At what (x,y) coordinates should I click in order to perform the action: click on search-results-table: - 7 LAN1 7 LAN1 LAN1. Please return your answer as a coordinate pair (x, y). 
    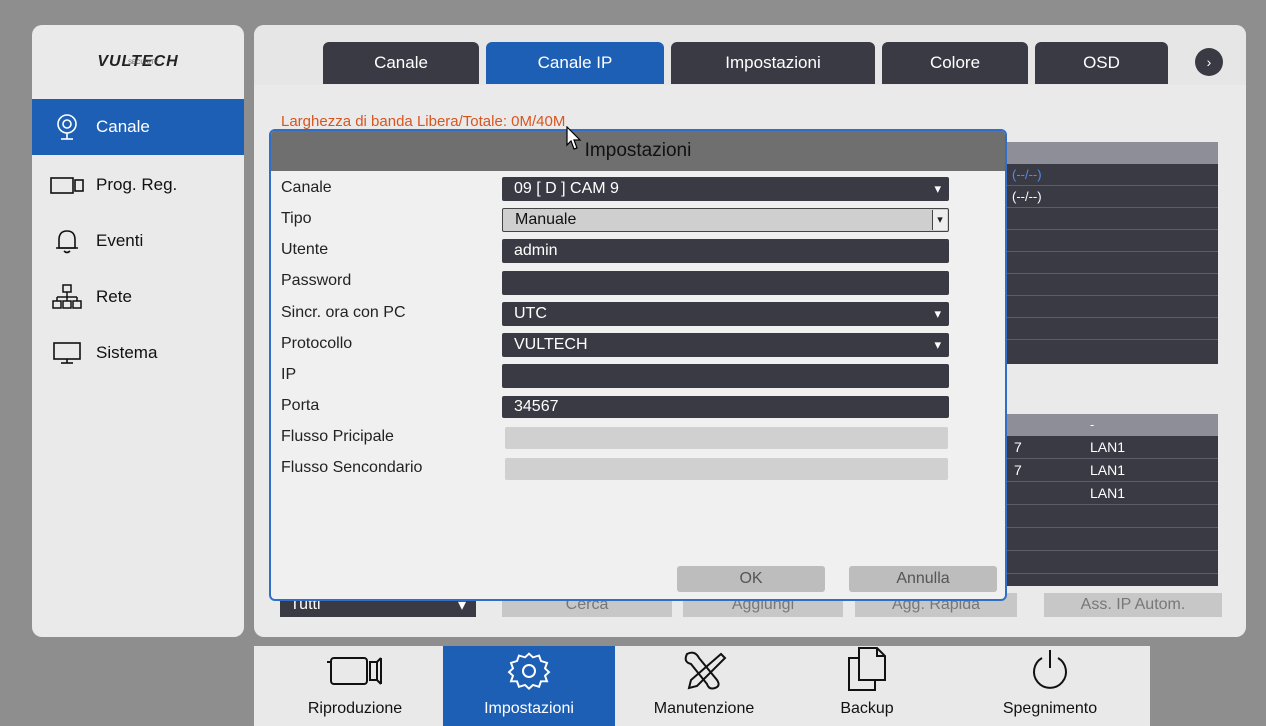
    Looking at the image, I should click on (1112, 500).